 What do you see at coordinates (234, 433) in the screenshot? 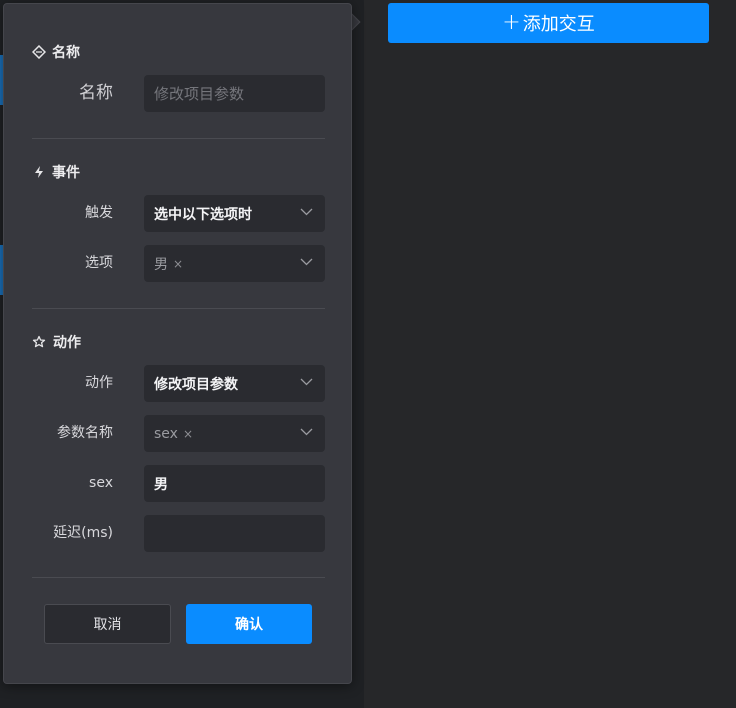
I see `param-name-select: sex ×` at bounding box center [234, 433].